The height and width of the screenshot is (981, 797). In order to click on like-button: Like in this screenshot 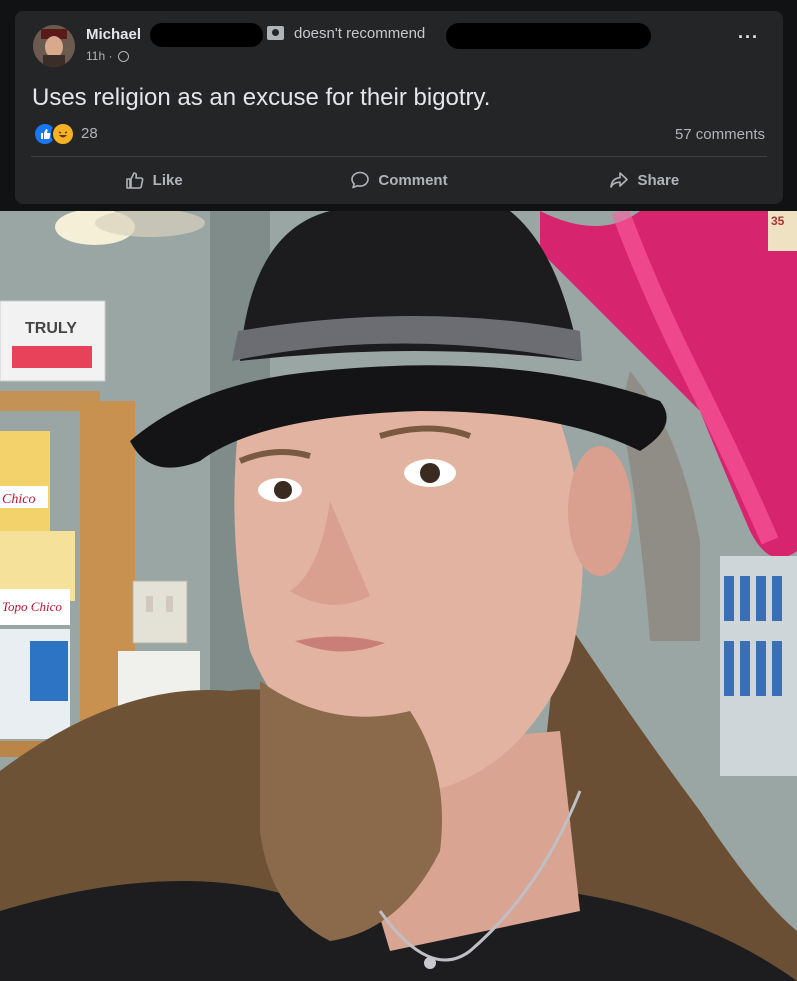, I will do `click(153, 180)`.